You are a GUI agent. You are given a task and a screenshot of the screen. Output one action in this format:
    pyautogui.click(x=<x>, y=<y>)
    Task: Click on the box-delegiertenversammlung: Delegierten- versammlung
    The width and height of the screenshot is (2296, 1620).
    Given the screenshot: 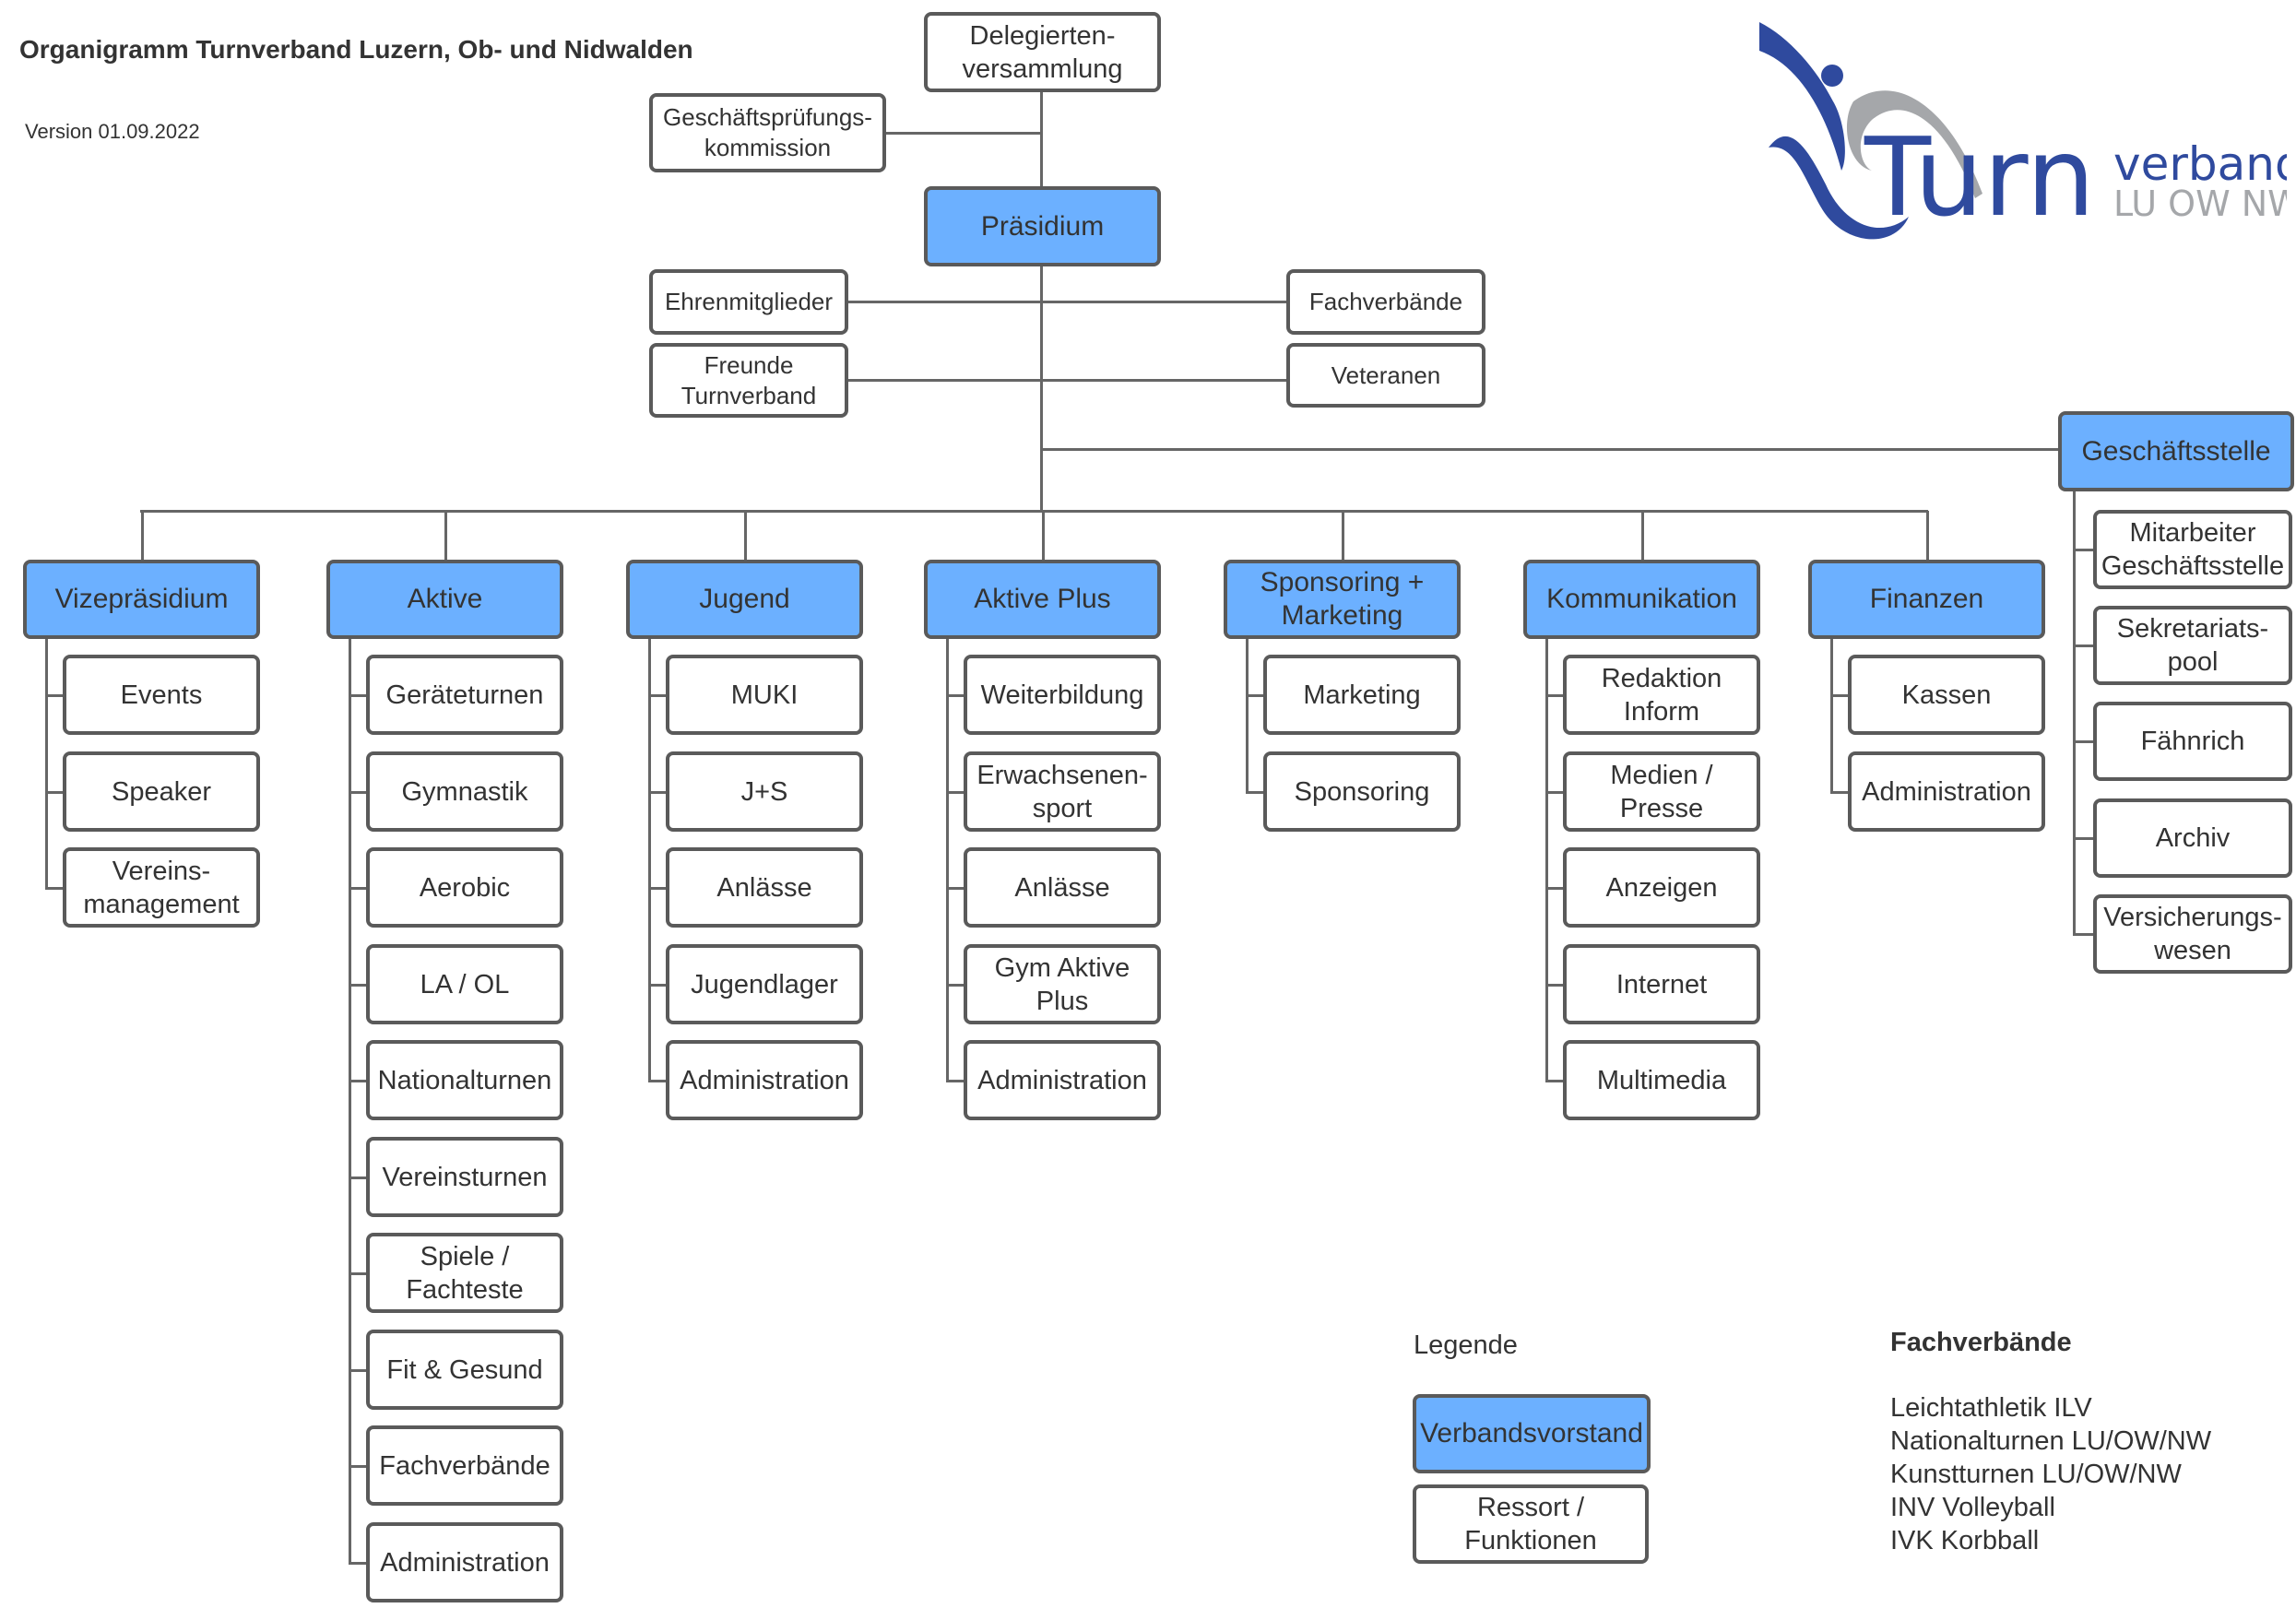 What is the action you would take?
    pyautogui.click(x=1042, y=52)
    